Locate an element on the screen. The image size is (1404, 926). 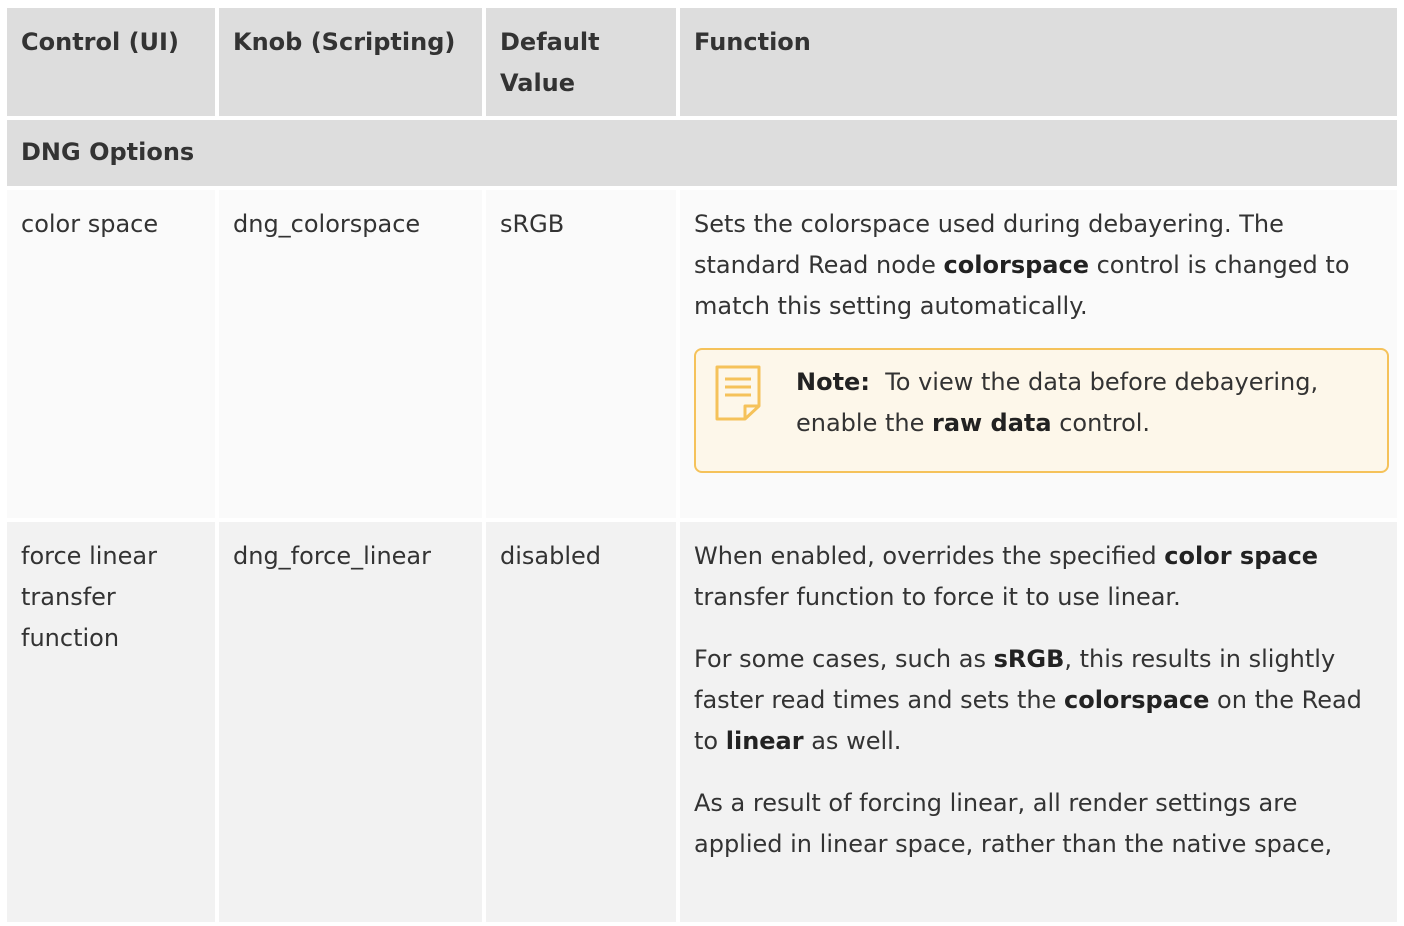
section-row: DNG Options is located at coordinates (702, 155).